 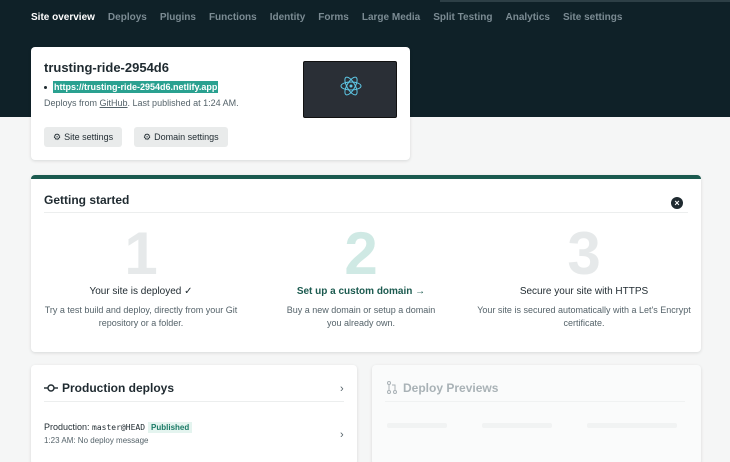 What do you see at coordinates (68, 427) in the screenshot?
I see `deploy-context: Production:` at bounding box center [68, 427].